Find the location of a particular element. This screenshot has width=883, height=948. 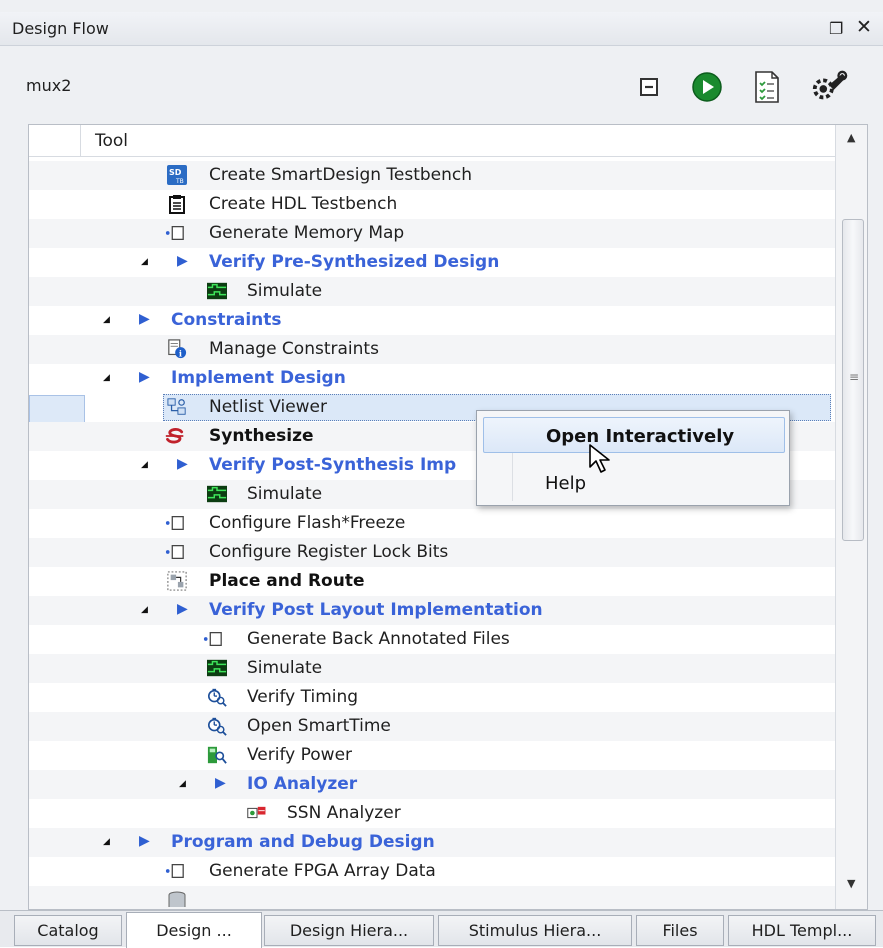

tree-row-label: Verify Timing is located at coordinates (303, 697).